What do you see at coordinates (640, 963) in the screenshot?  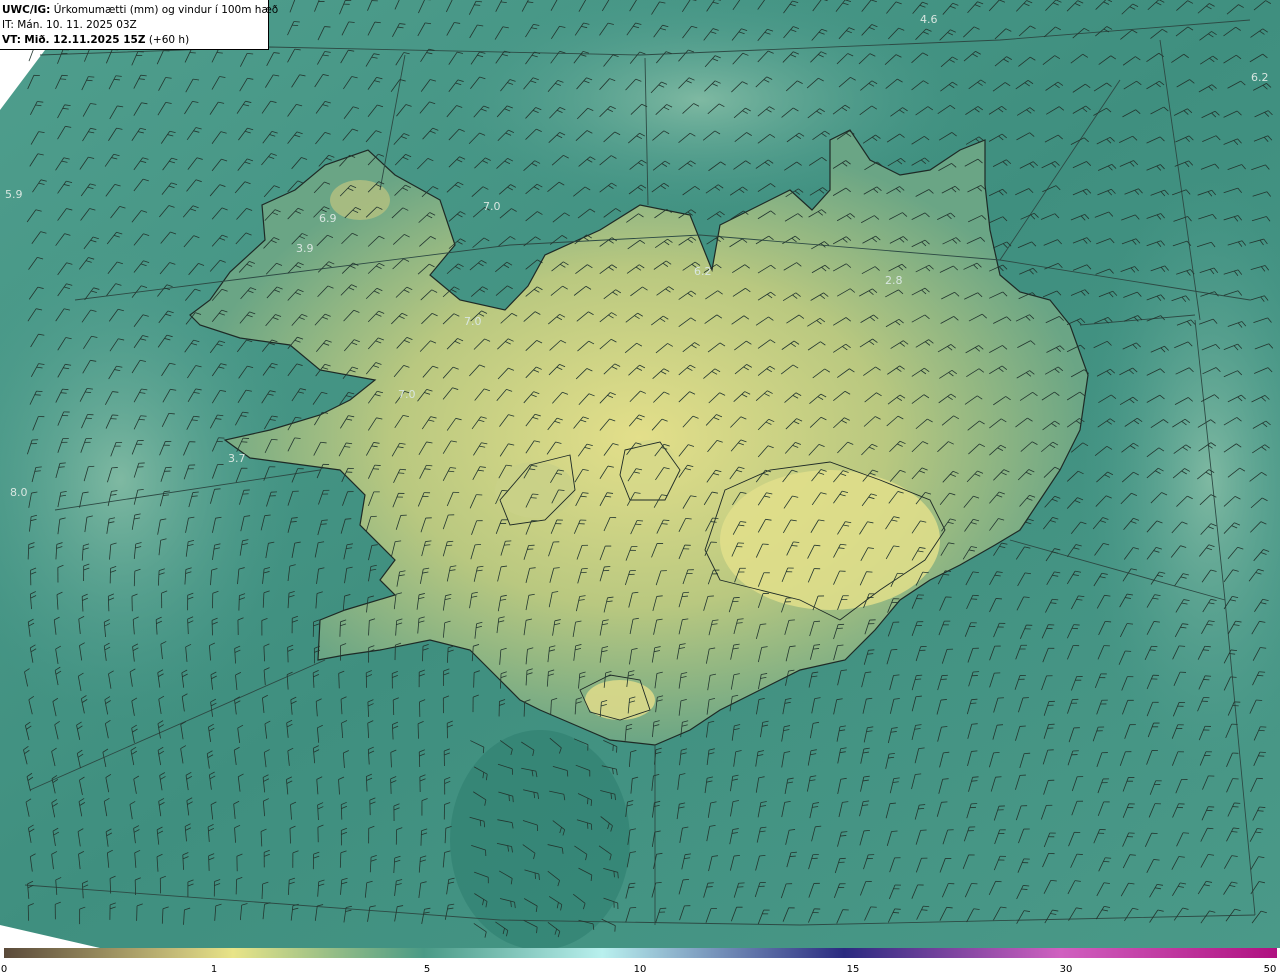 I see `colorbar: 0 1 5 10 15 30 50` at bounding box center [640, 963].